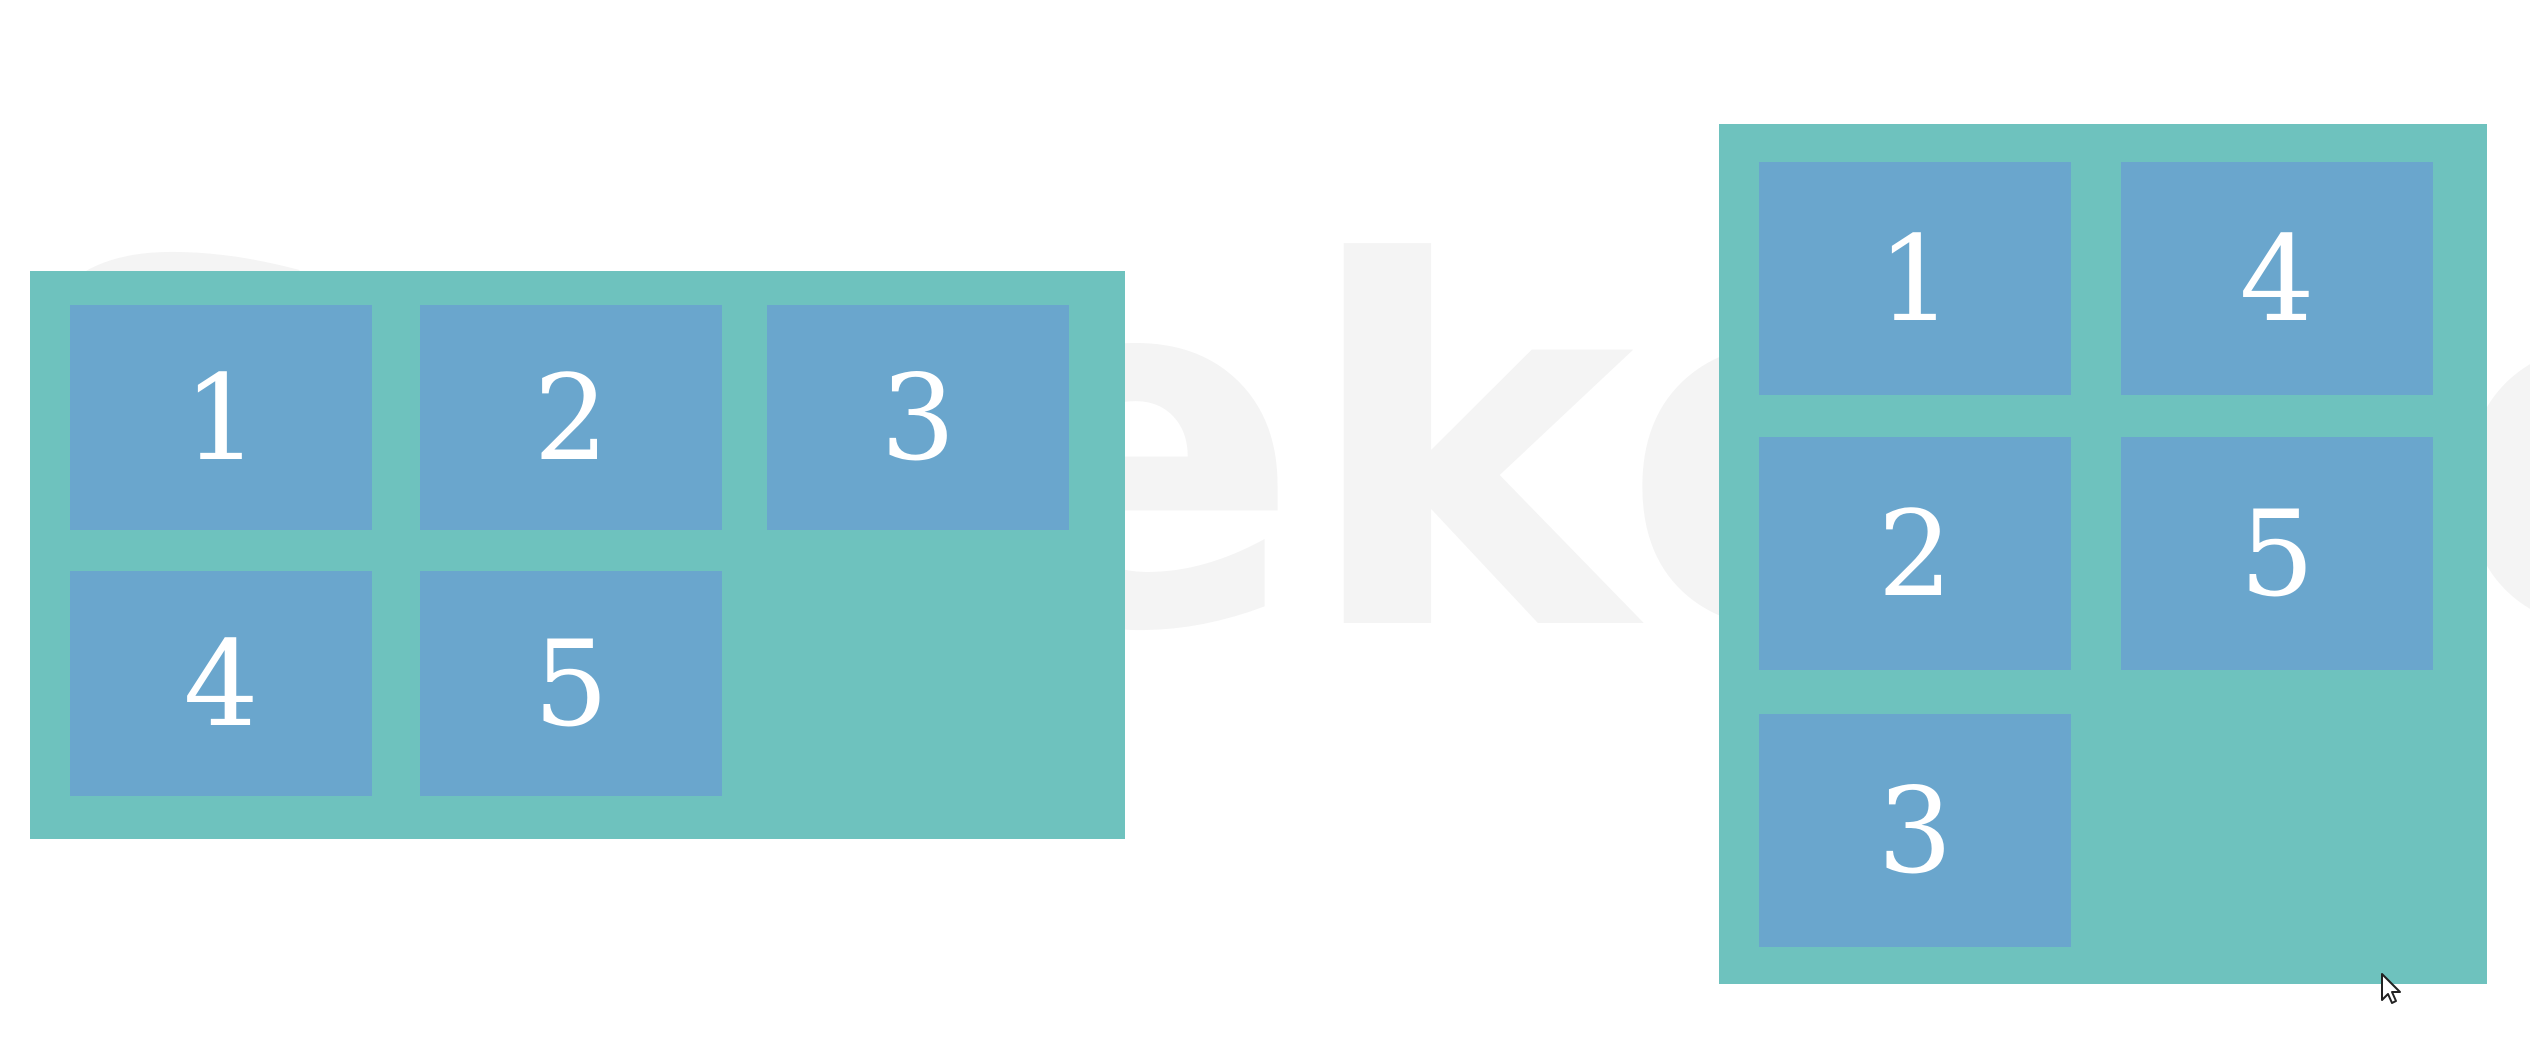 The image size is (2530, 1052). Describe the element at coordinates (2277, 278) in the screenshot. I see `column-item-4: 4` at that location.